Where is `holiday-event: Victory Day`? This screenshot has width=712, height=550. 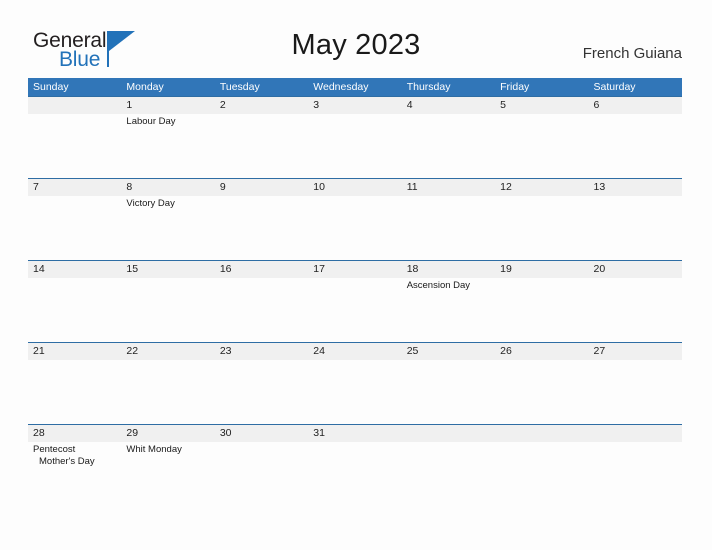 holiday-event: Victory Day is located at coordinates (170, 204).